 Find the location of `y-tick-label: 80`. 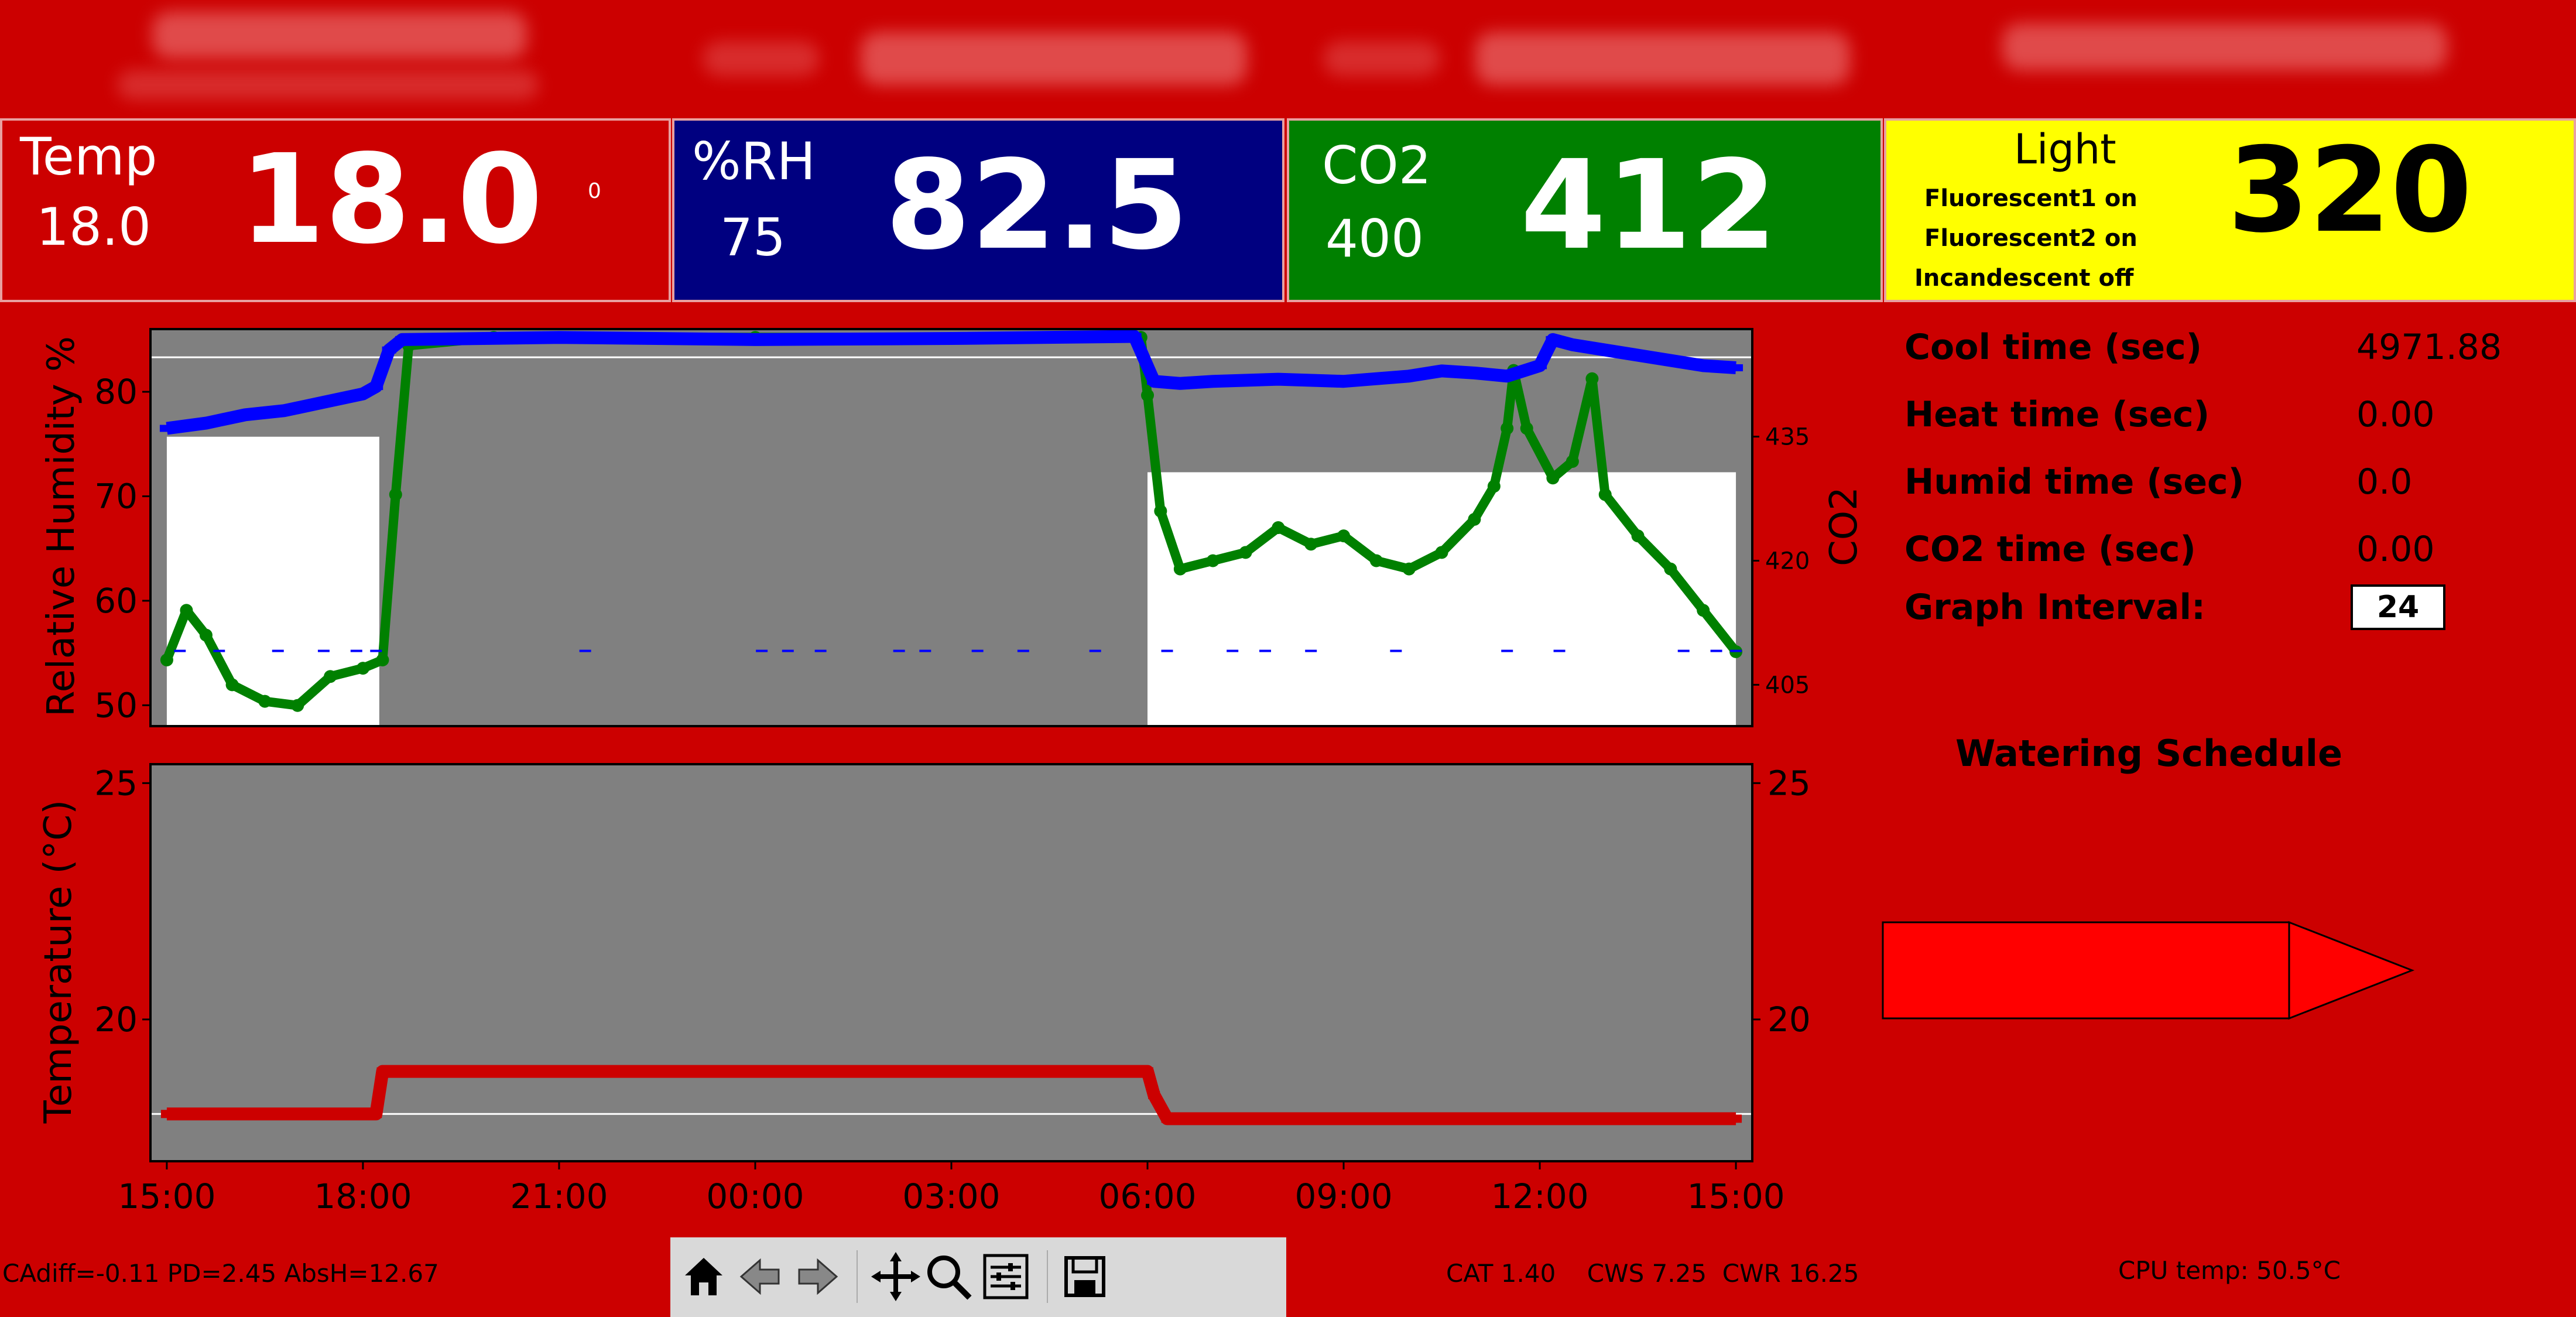

y-tick-label: 80 is located at coordinates (116, 392).